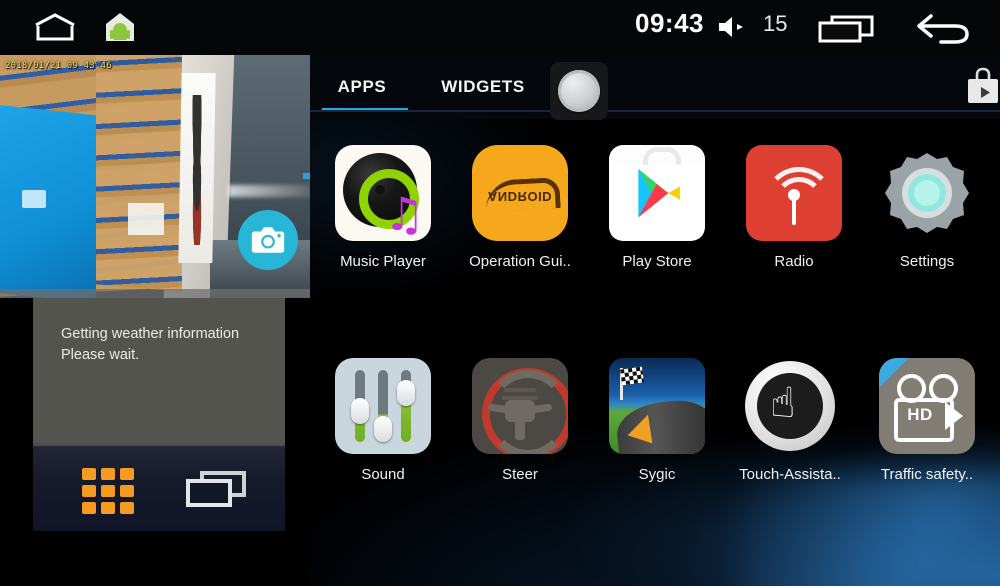 The height and width of the screenshot is (586, 1000). What do you see at coordinates (34, 199) in the screenshot?
I see `scene-blue-panel-mark` at bounding box center [34, 199].